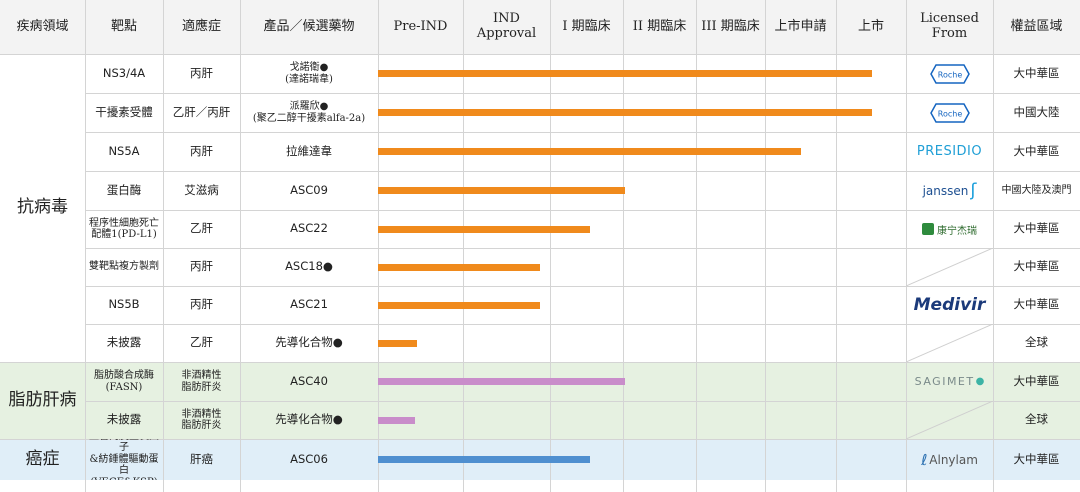 This screenshot has height=492, width=1080. What do you see at coordinates (309, 380) in the screenshot?
I see `product-cell: ASC40` at bounding box center [309, 380].